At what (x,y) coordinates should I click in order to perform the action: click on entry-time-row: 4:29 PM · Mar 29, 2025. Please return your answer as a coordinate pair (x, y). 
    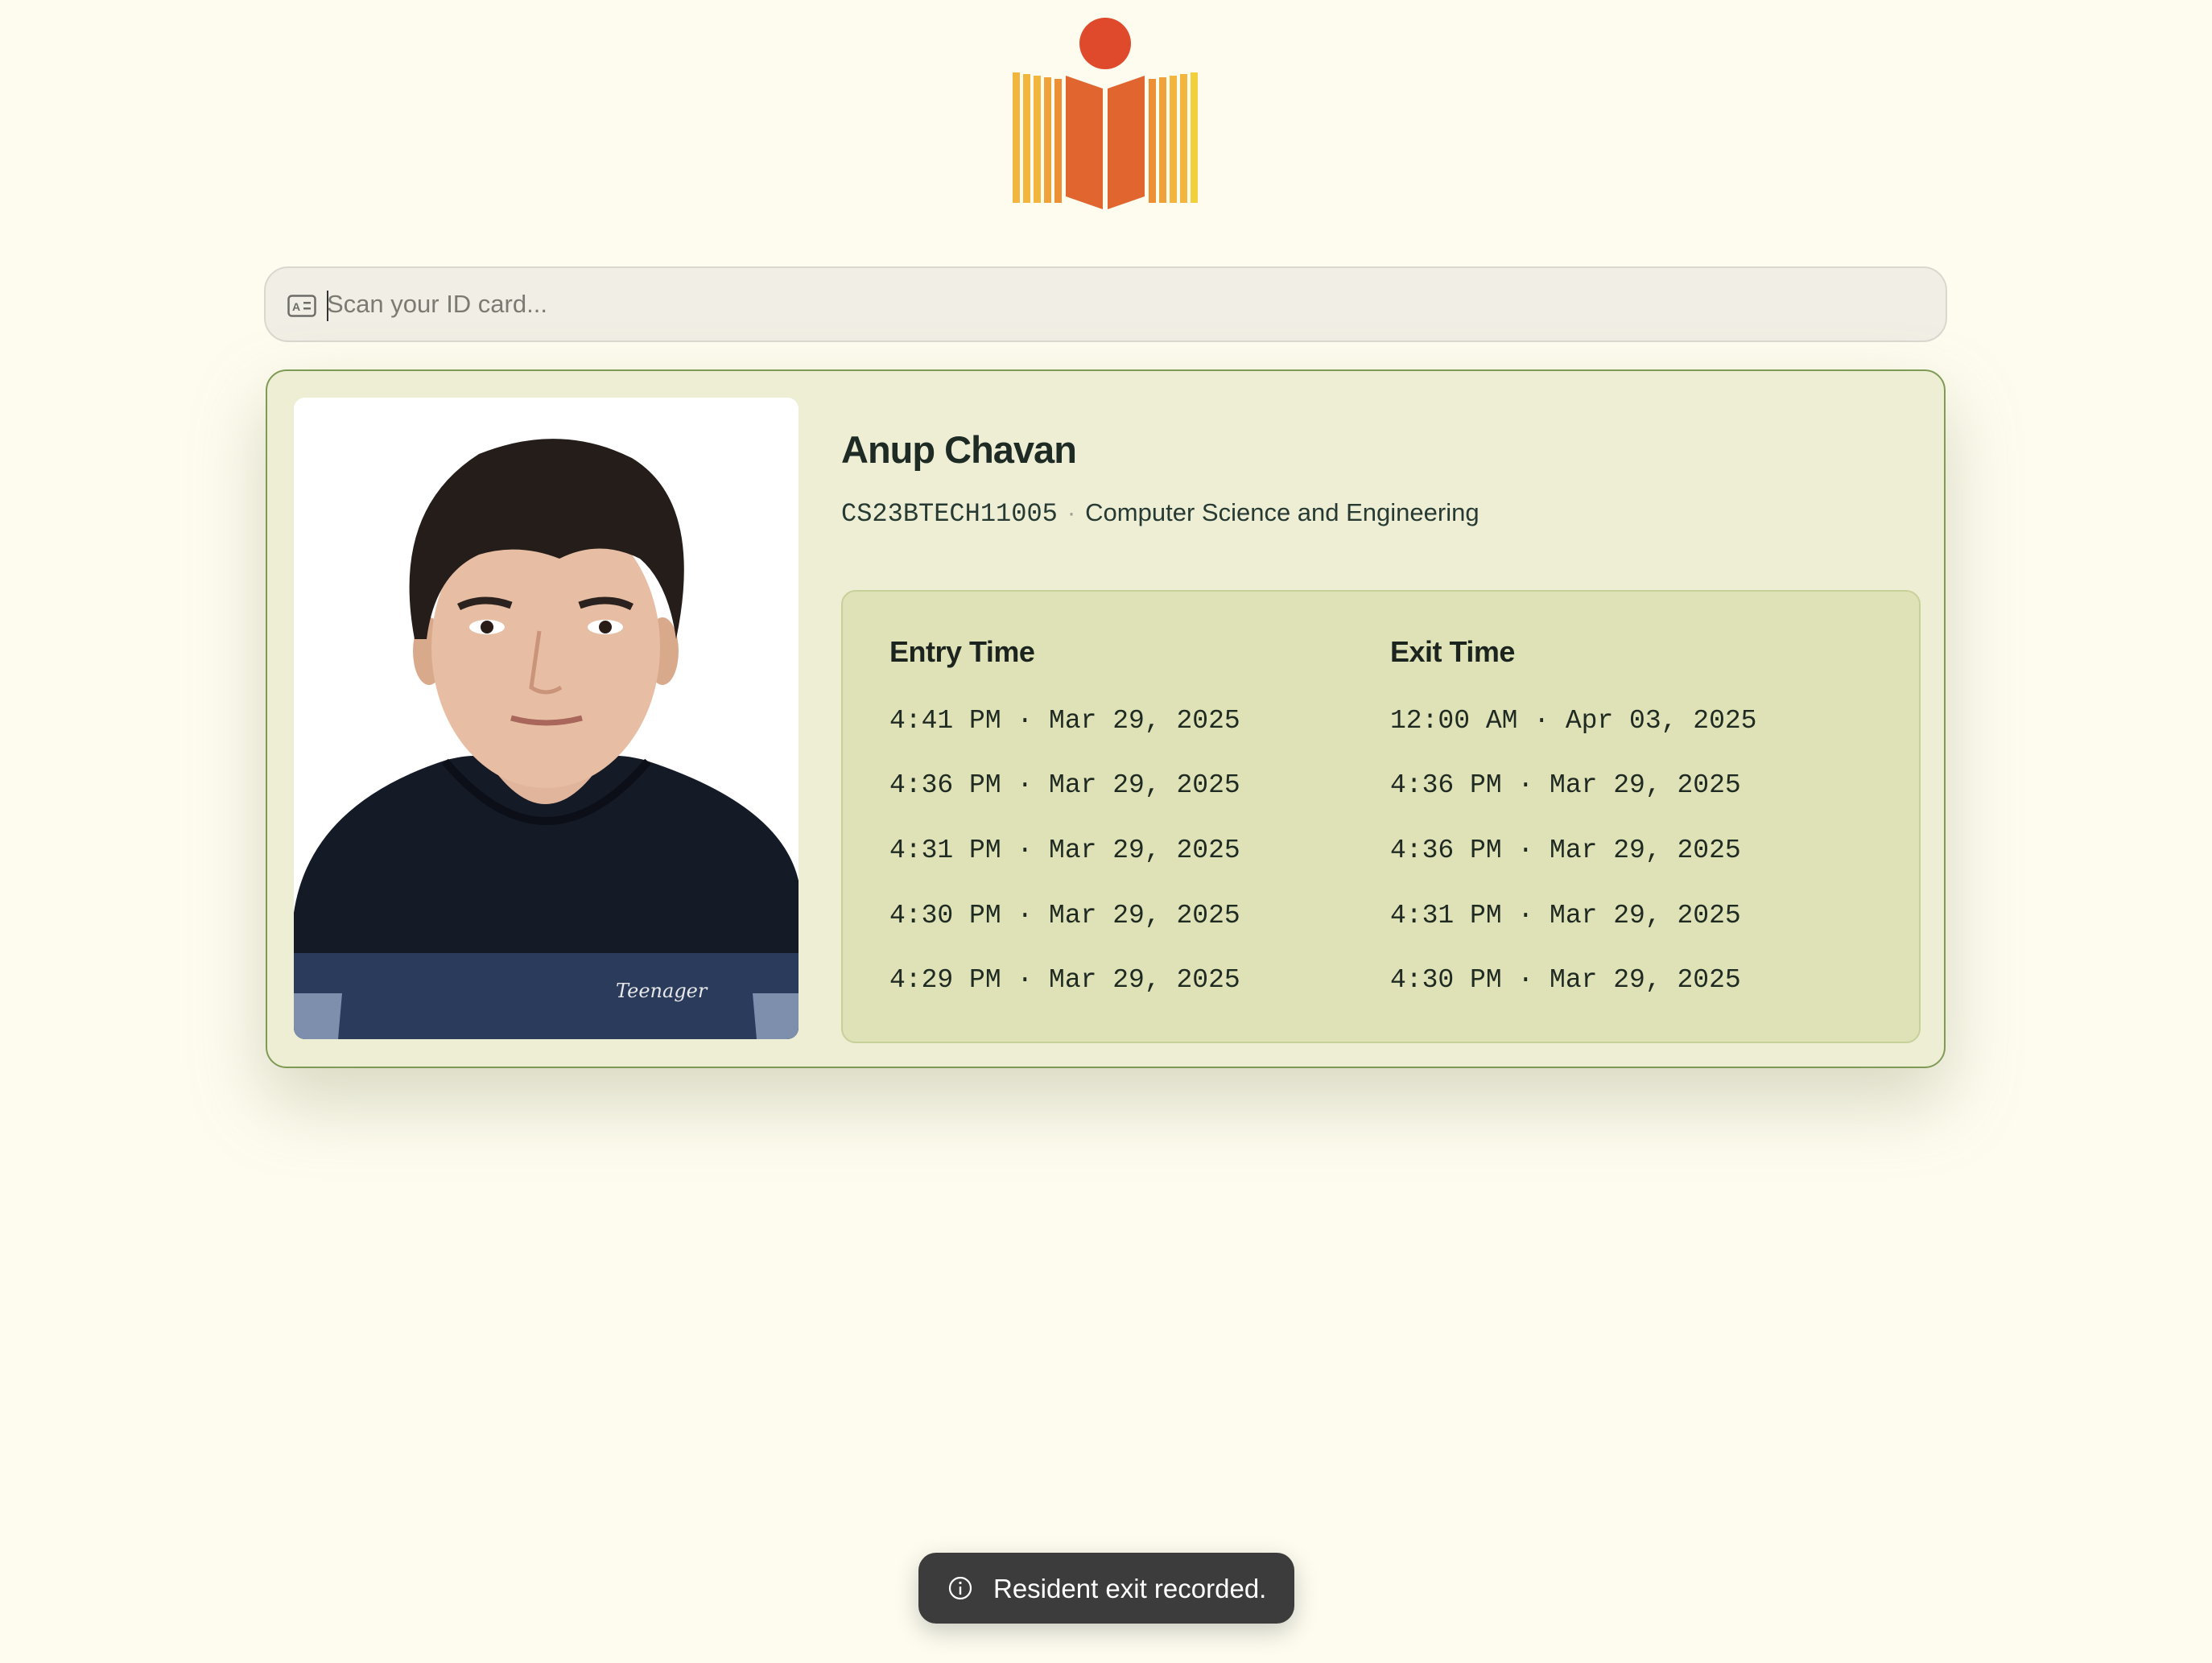
    Looking at the image, I should click on (1065, 980).